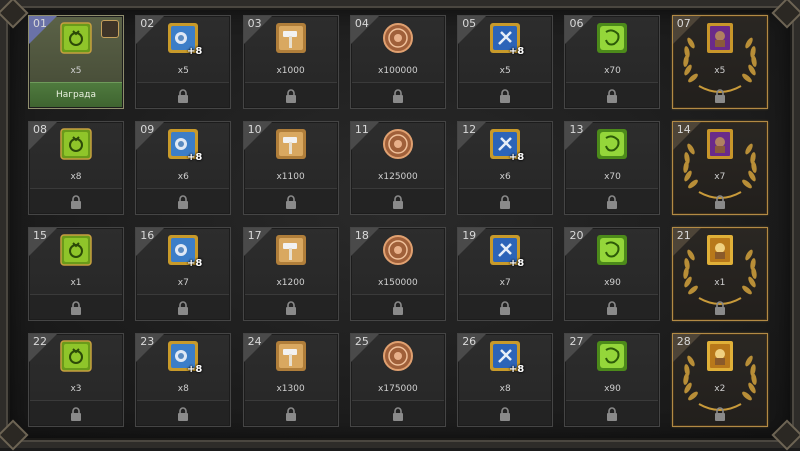 The height and width of the screenshot is (451, 800). Describe the element at coordinates (254, 129) in the screenshot. I see `day-number: 10` at that location.